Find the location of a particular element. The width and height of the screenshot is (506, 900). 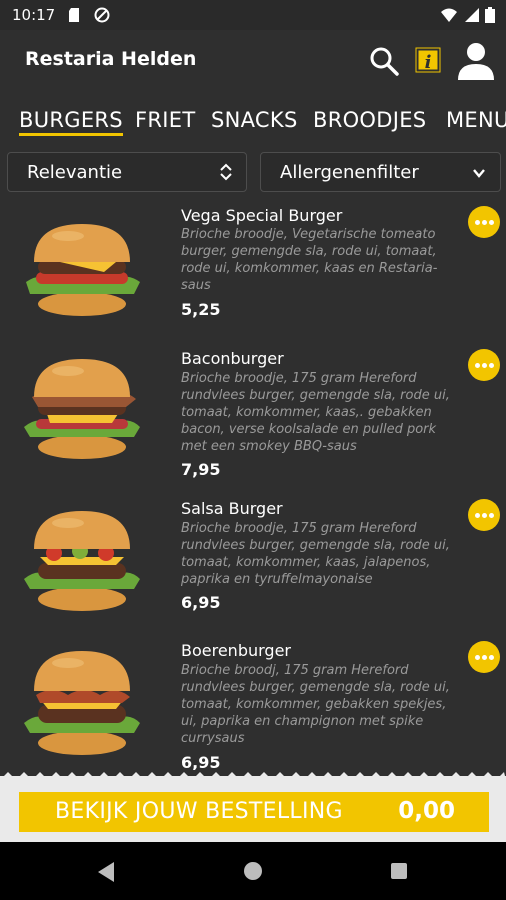

tab-broodjes: BROODJES is located at coordinates (369, 120).